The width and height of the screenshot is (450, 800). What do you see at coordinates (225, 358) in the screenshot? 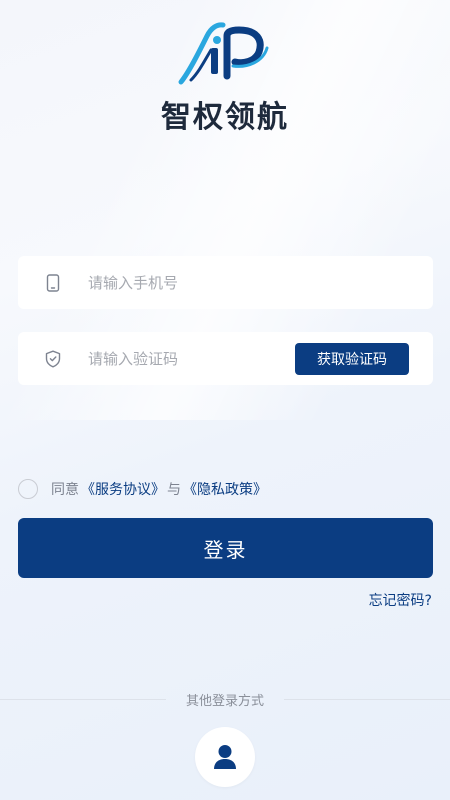
I see `code-field: 获取验证码` at bounding box center [225, 358].